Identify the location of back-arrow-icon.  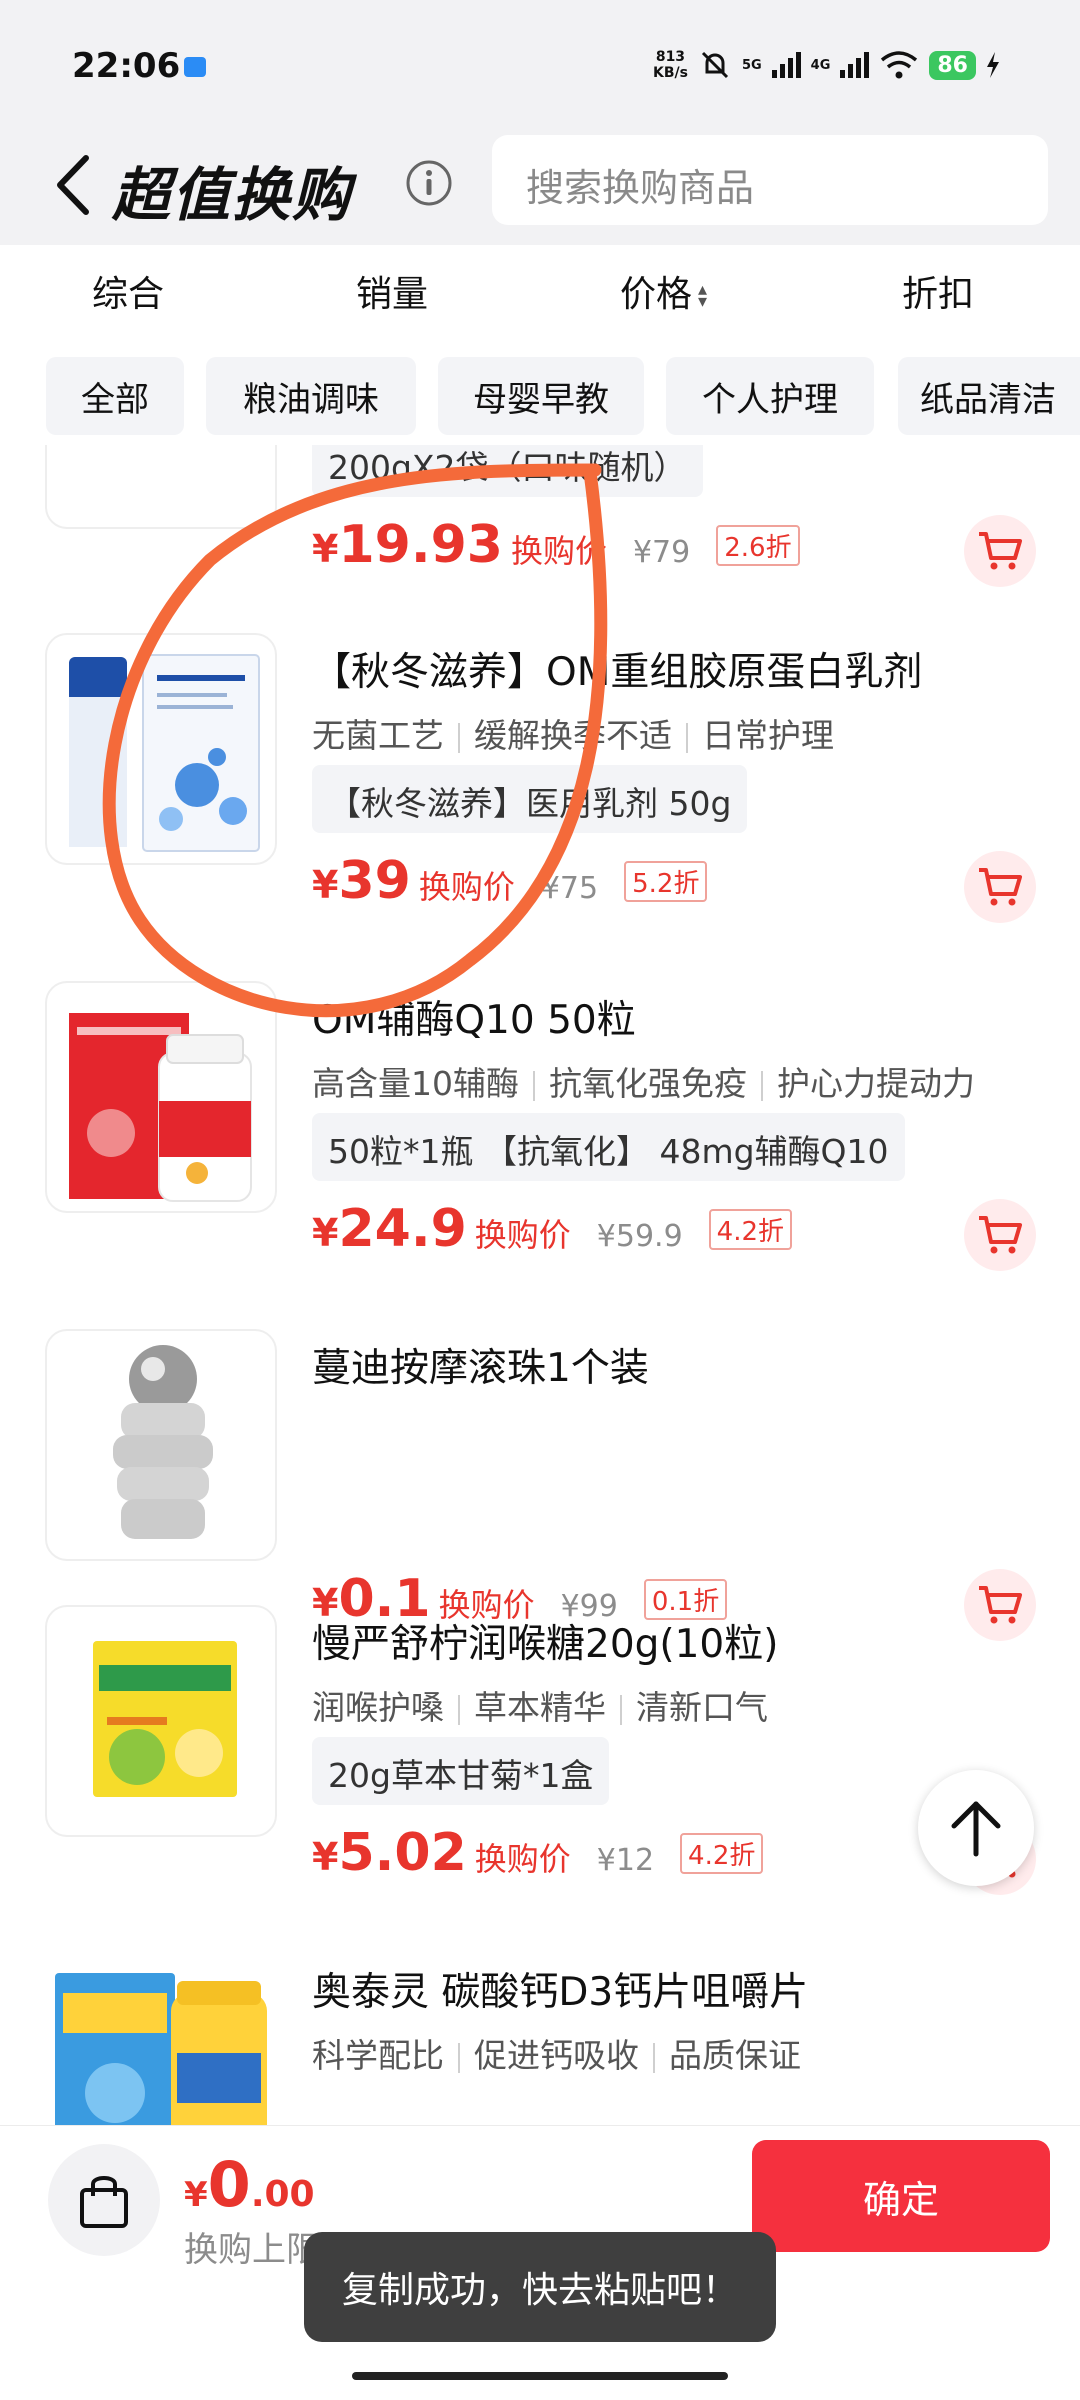
(75, 185).